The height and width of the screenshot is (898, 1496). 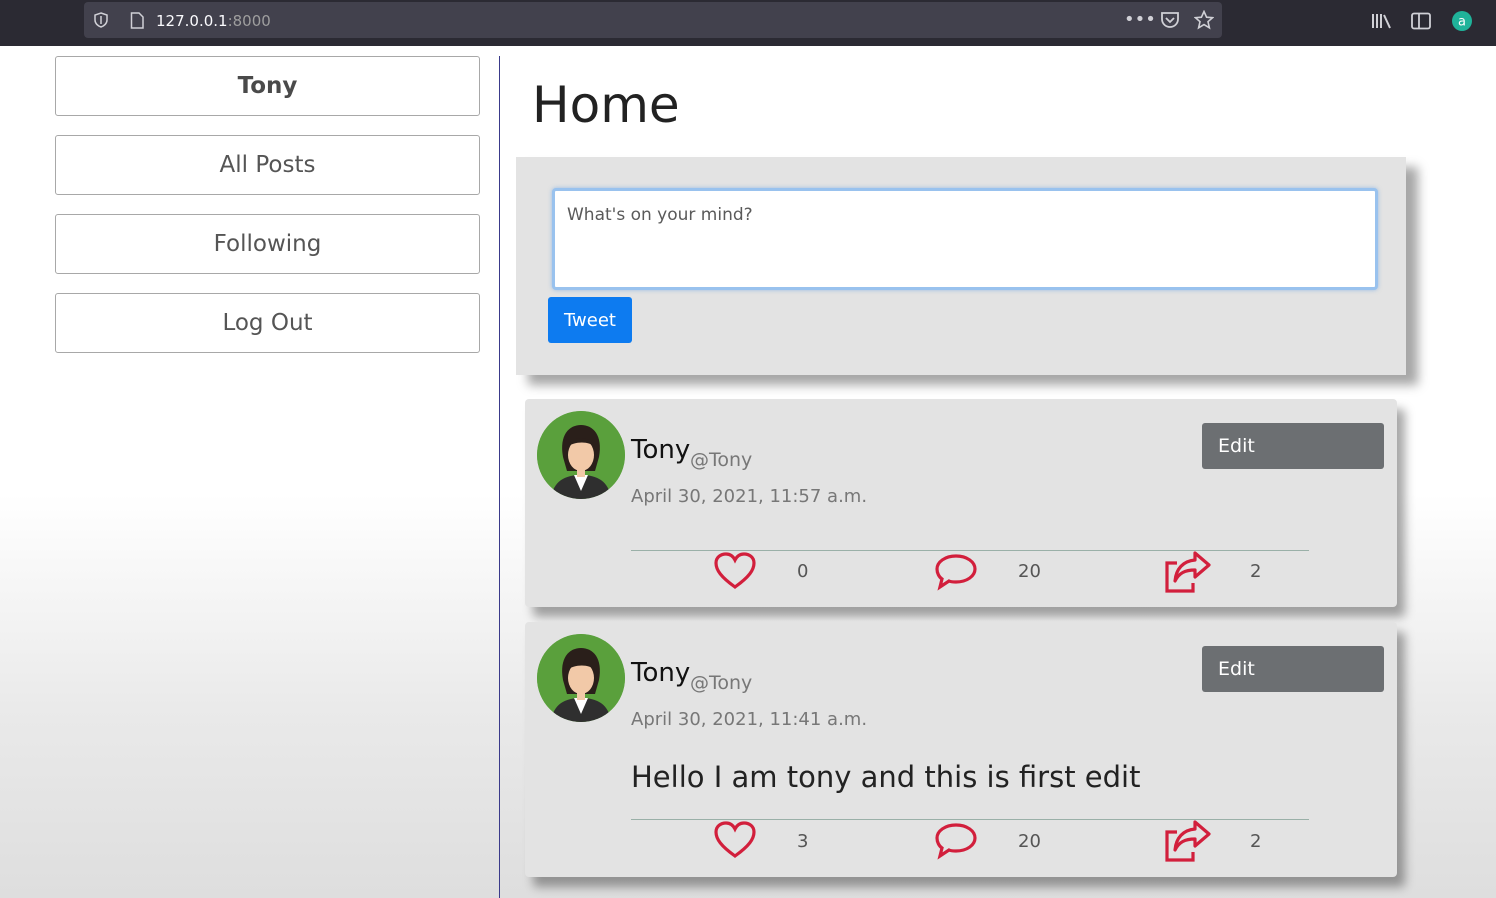 I want to click on sidebar-item-all-posts: All Posts, so click(x=267, y=165).